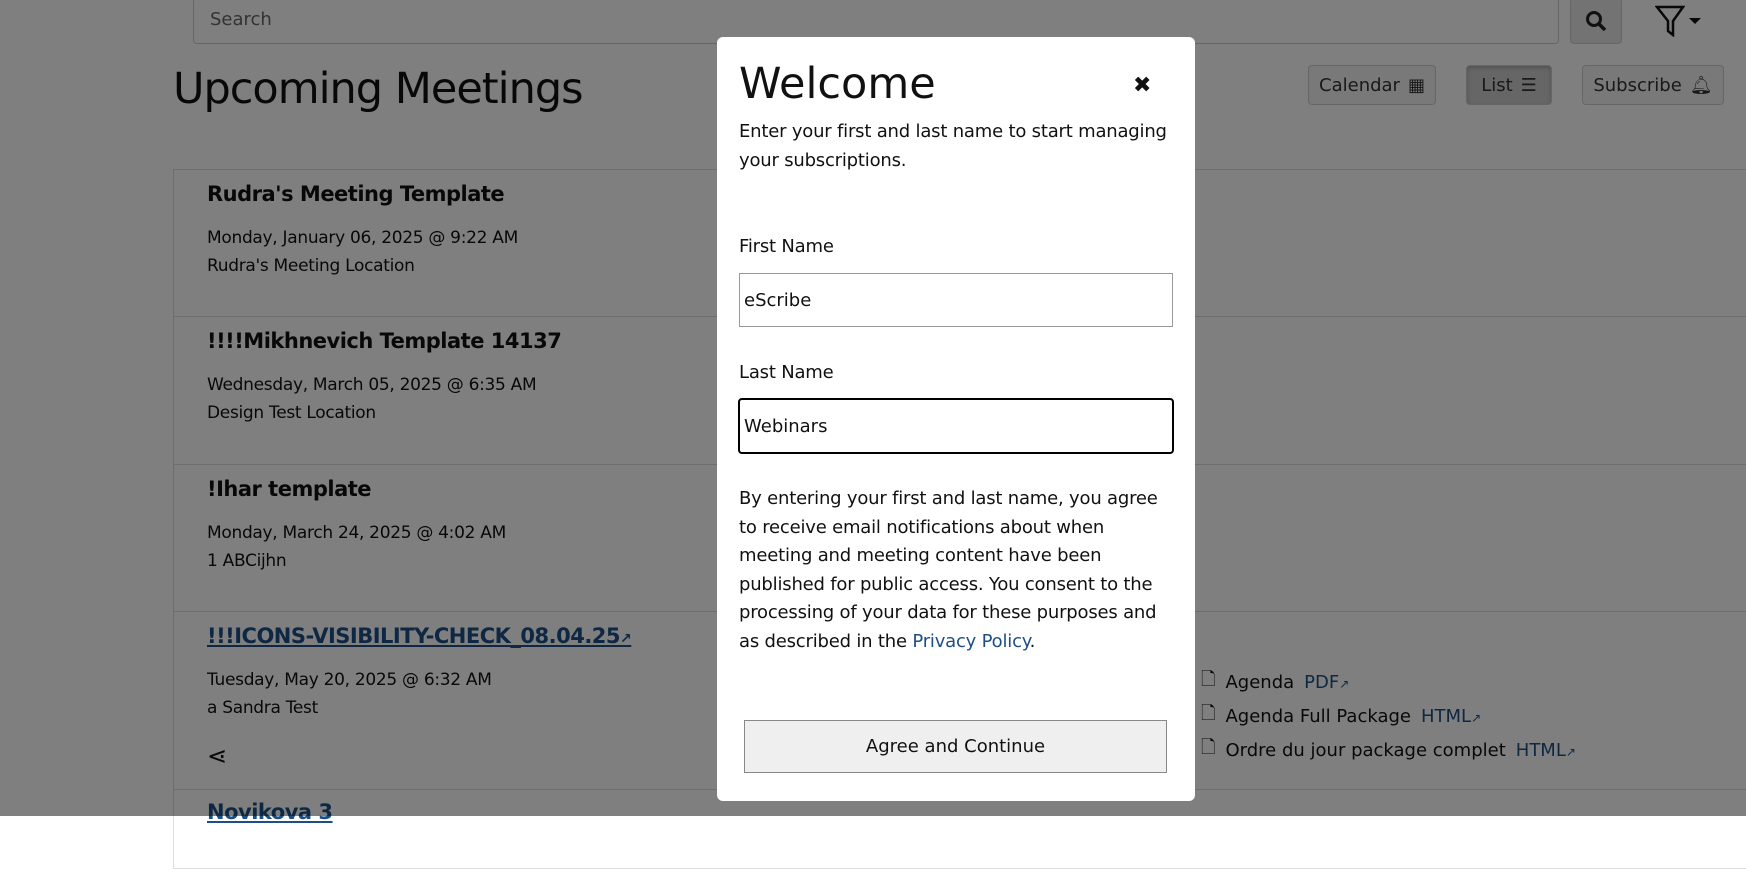 This screenshot has width=1746, height=890. What do you see at coordinates (786, 372) in the screenshot?
I see `last-name-label: Last Name` at bounding box center [786, 372].